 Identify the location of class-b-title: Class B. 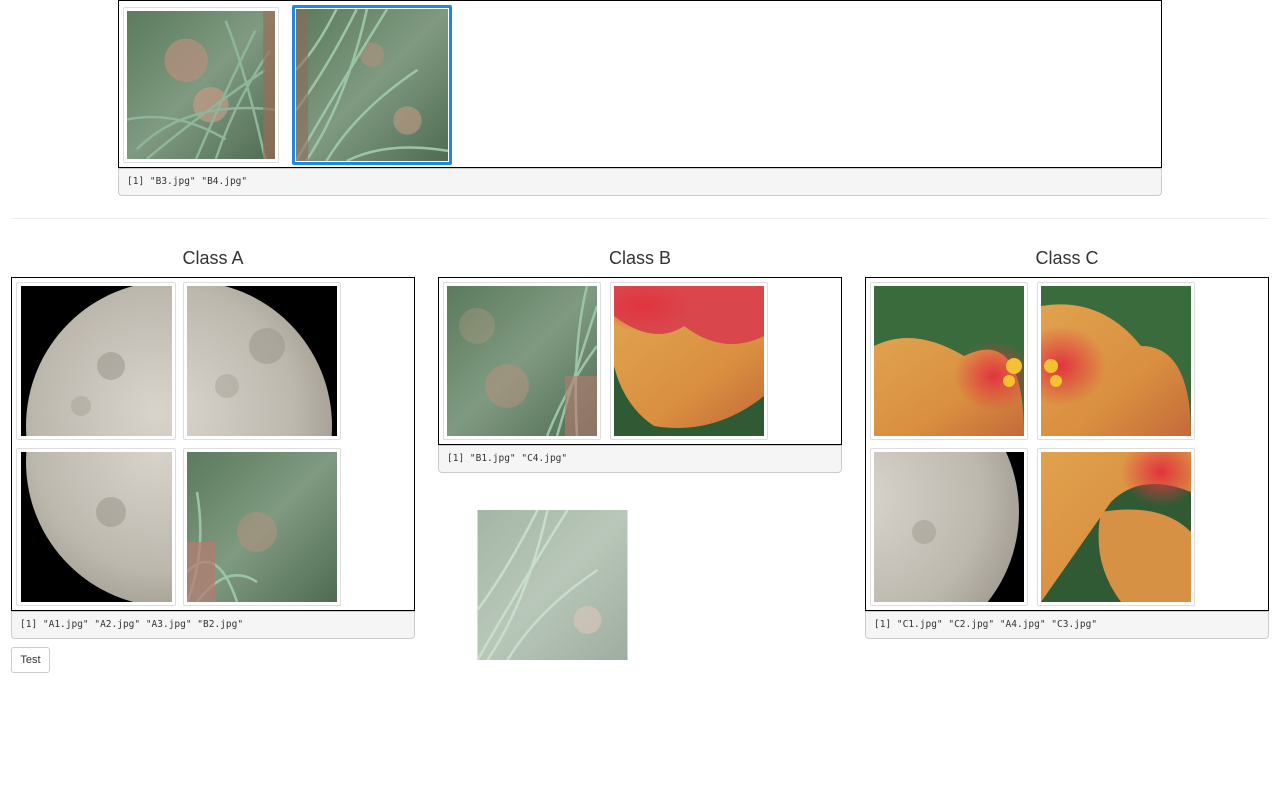
(639, 258).